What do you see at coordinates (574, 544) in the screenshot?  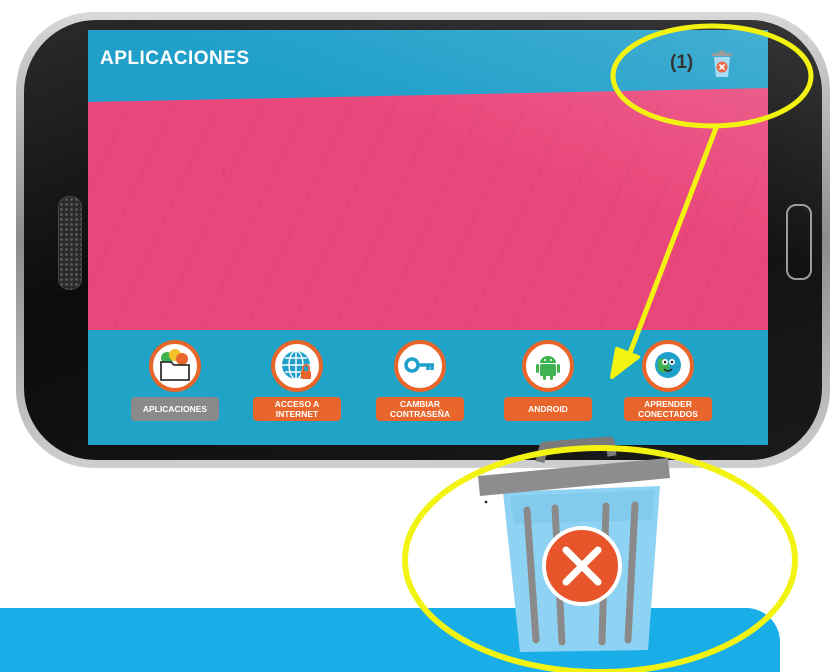 I see `large-trash-icon` at bounding box center [574, 544].